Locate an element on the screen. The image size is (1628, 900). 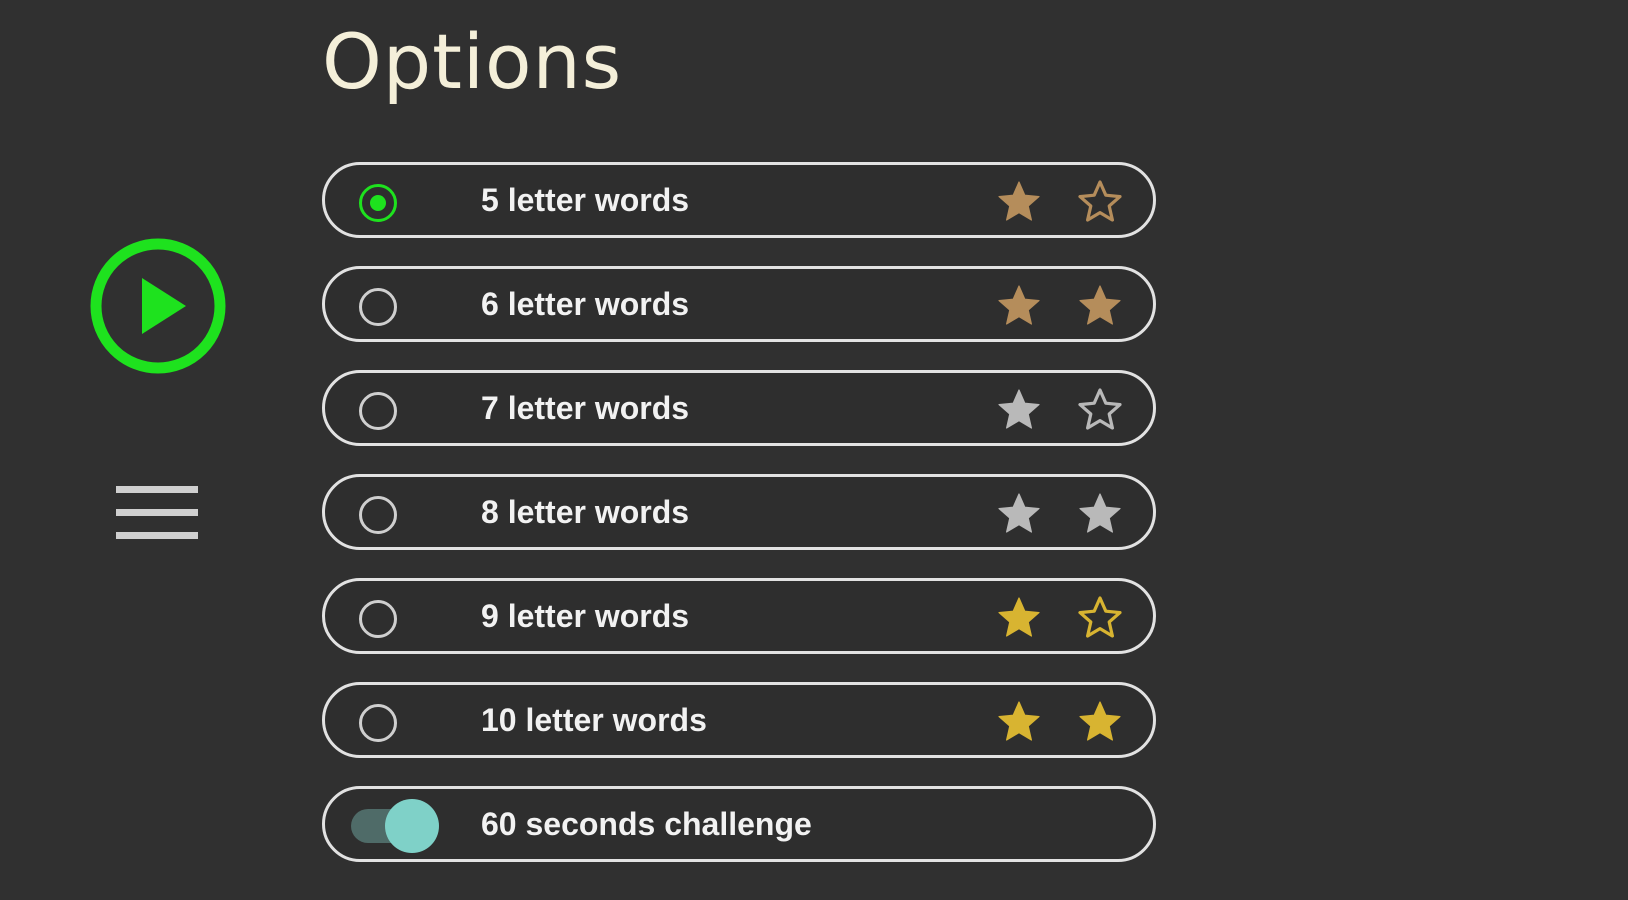
challenge-row: 60 seconds challenge is located at coordinates (739, 824).